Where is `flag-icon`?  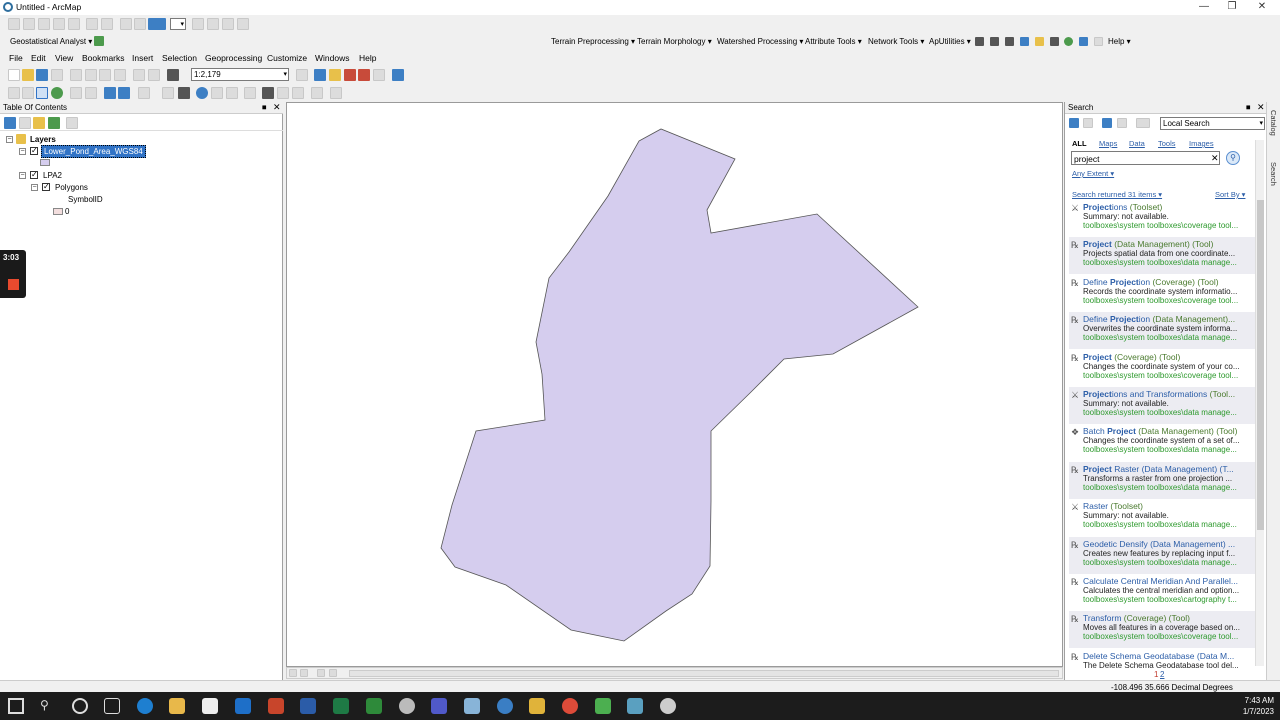
flag-icon is located at coordinates (1083, 41).